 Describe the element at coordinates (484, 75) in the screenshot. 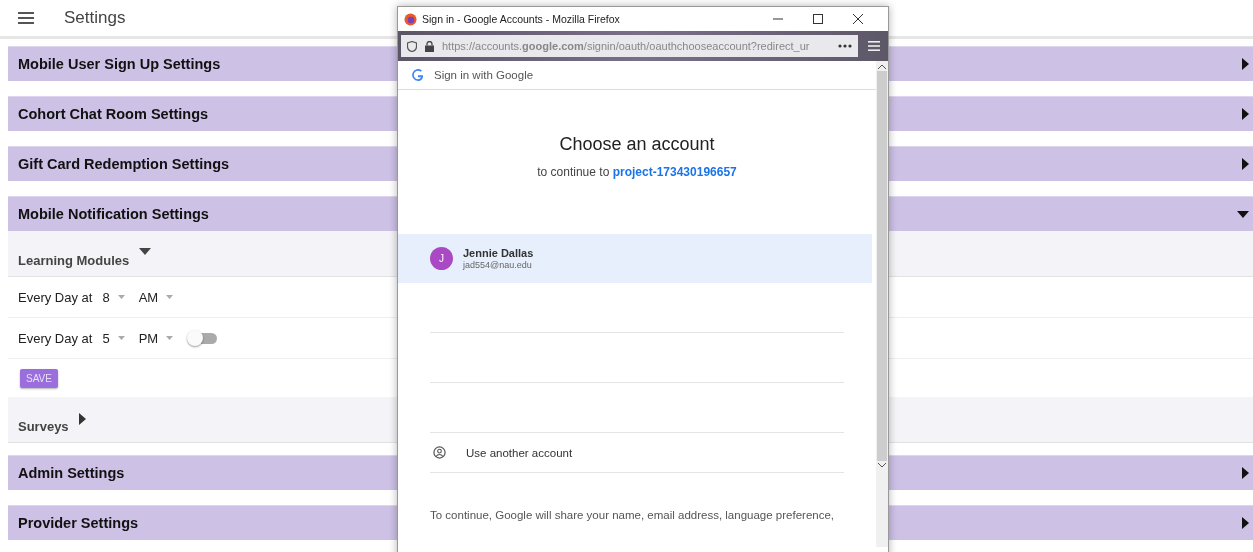

I see `header-text: Sign in with Google` at that location.